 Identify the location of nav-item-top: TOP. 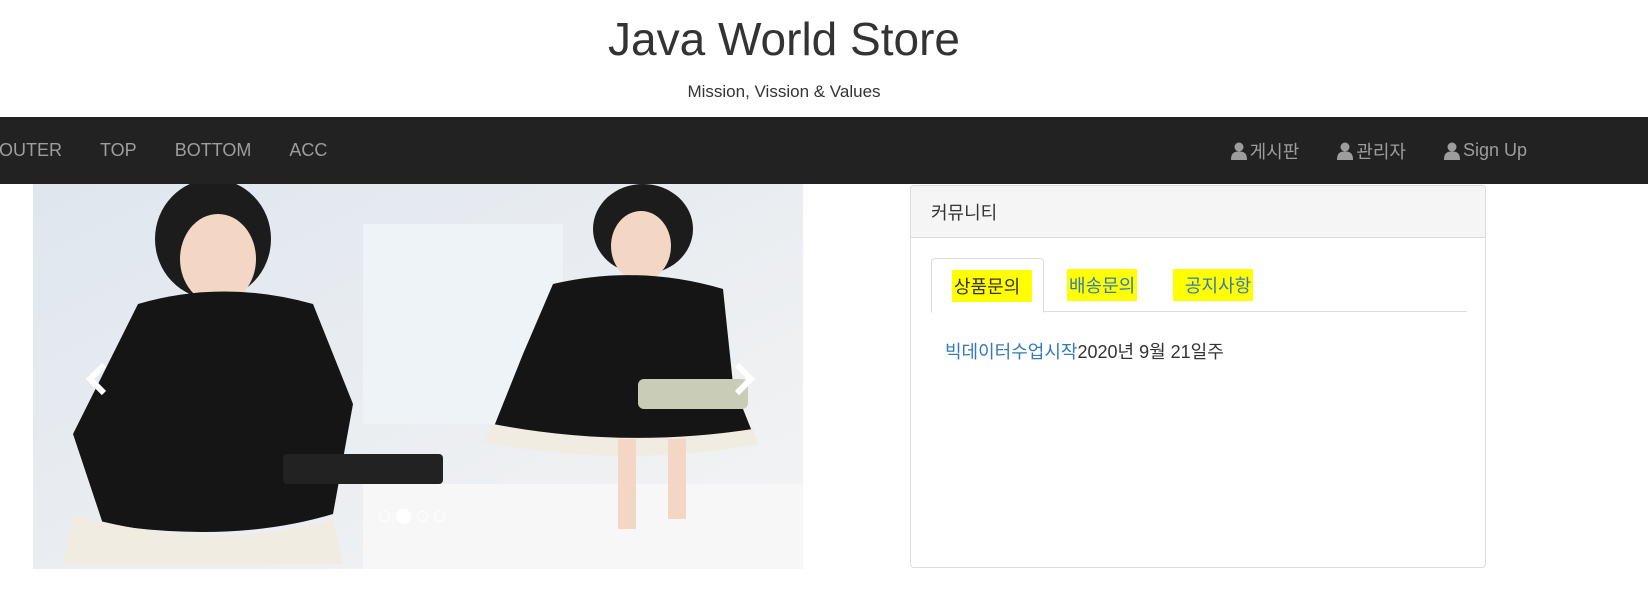
(118, 150).